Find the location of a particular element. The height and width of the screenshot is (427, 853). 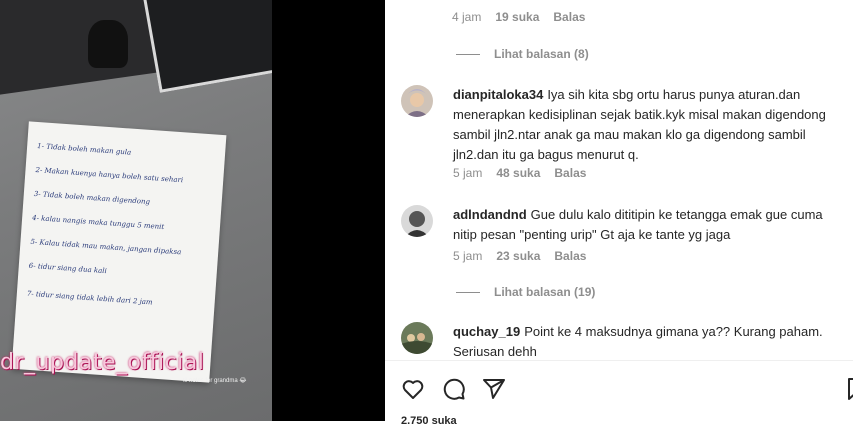

bookmark-icon is located at coordinates (849, 389).